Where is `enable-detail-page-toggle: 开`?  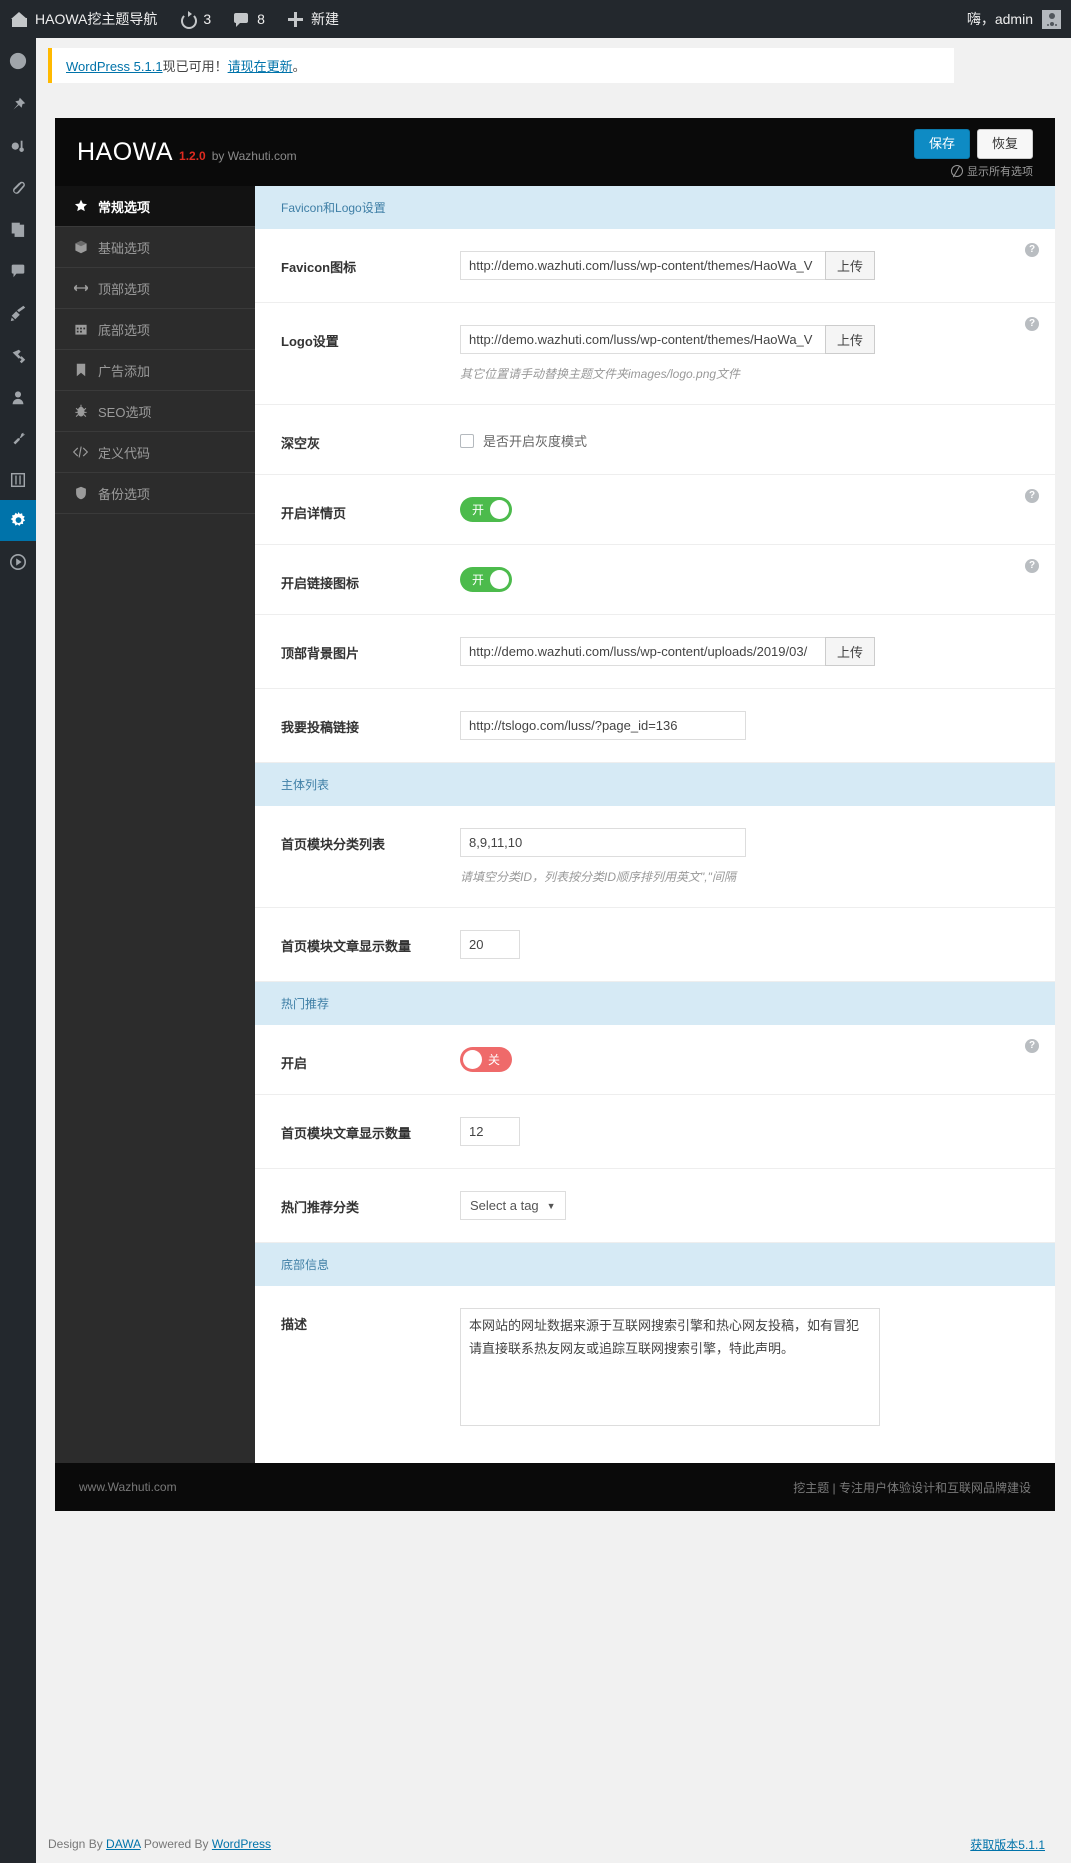 enable-detail-page-toggle: 开 is located at coordinates (486, 509).